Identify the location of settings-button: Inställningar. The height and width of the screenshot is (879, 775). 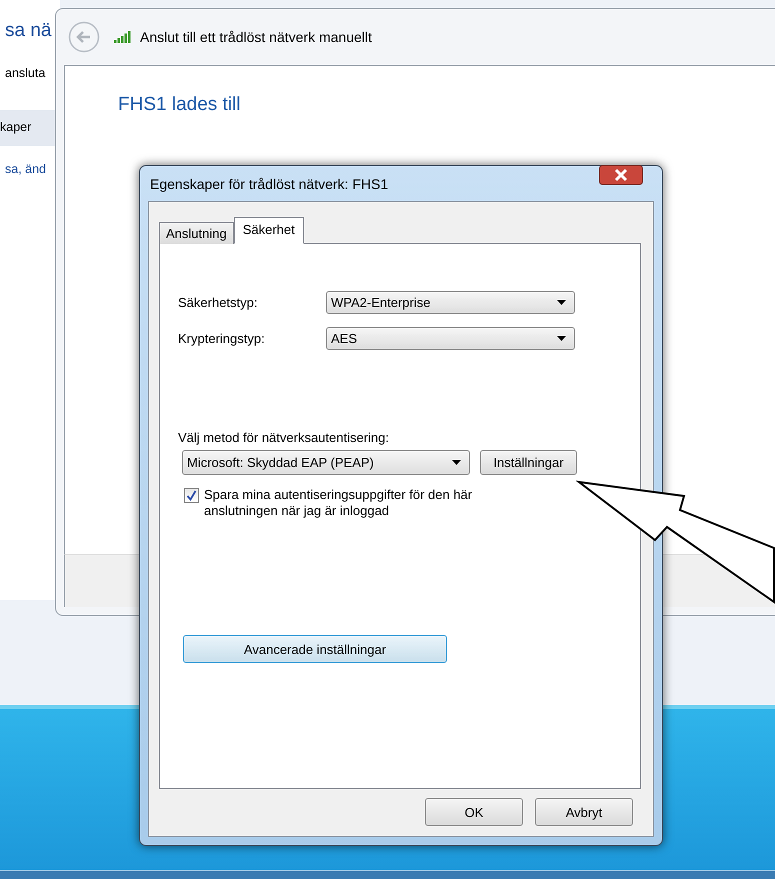
(528, 462).